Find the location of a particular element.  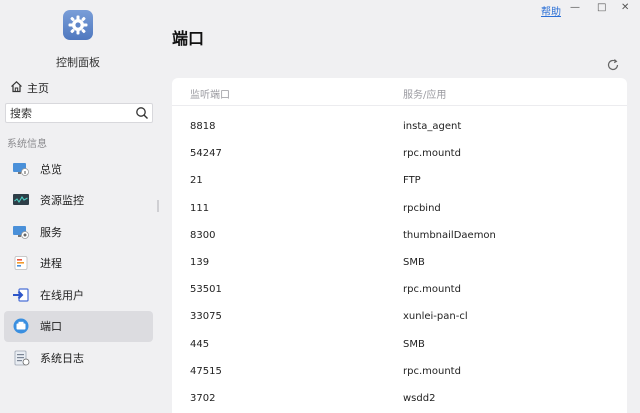

service-icon is located at coordinates (21, 232).